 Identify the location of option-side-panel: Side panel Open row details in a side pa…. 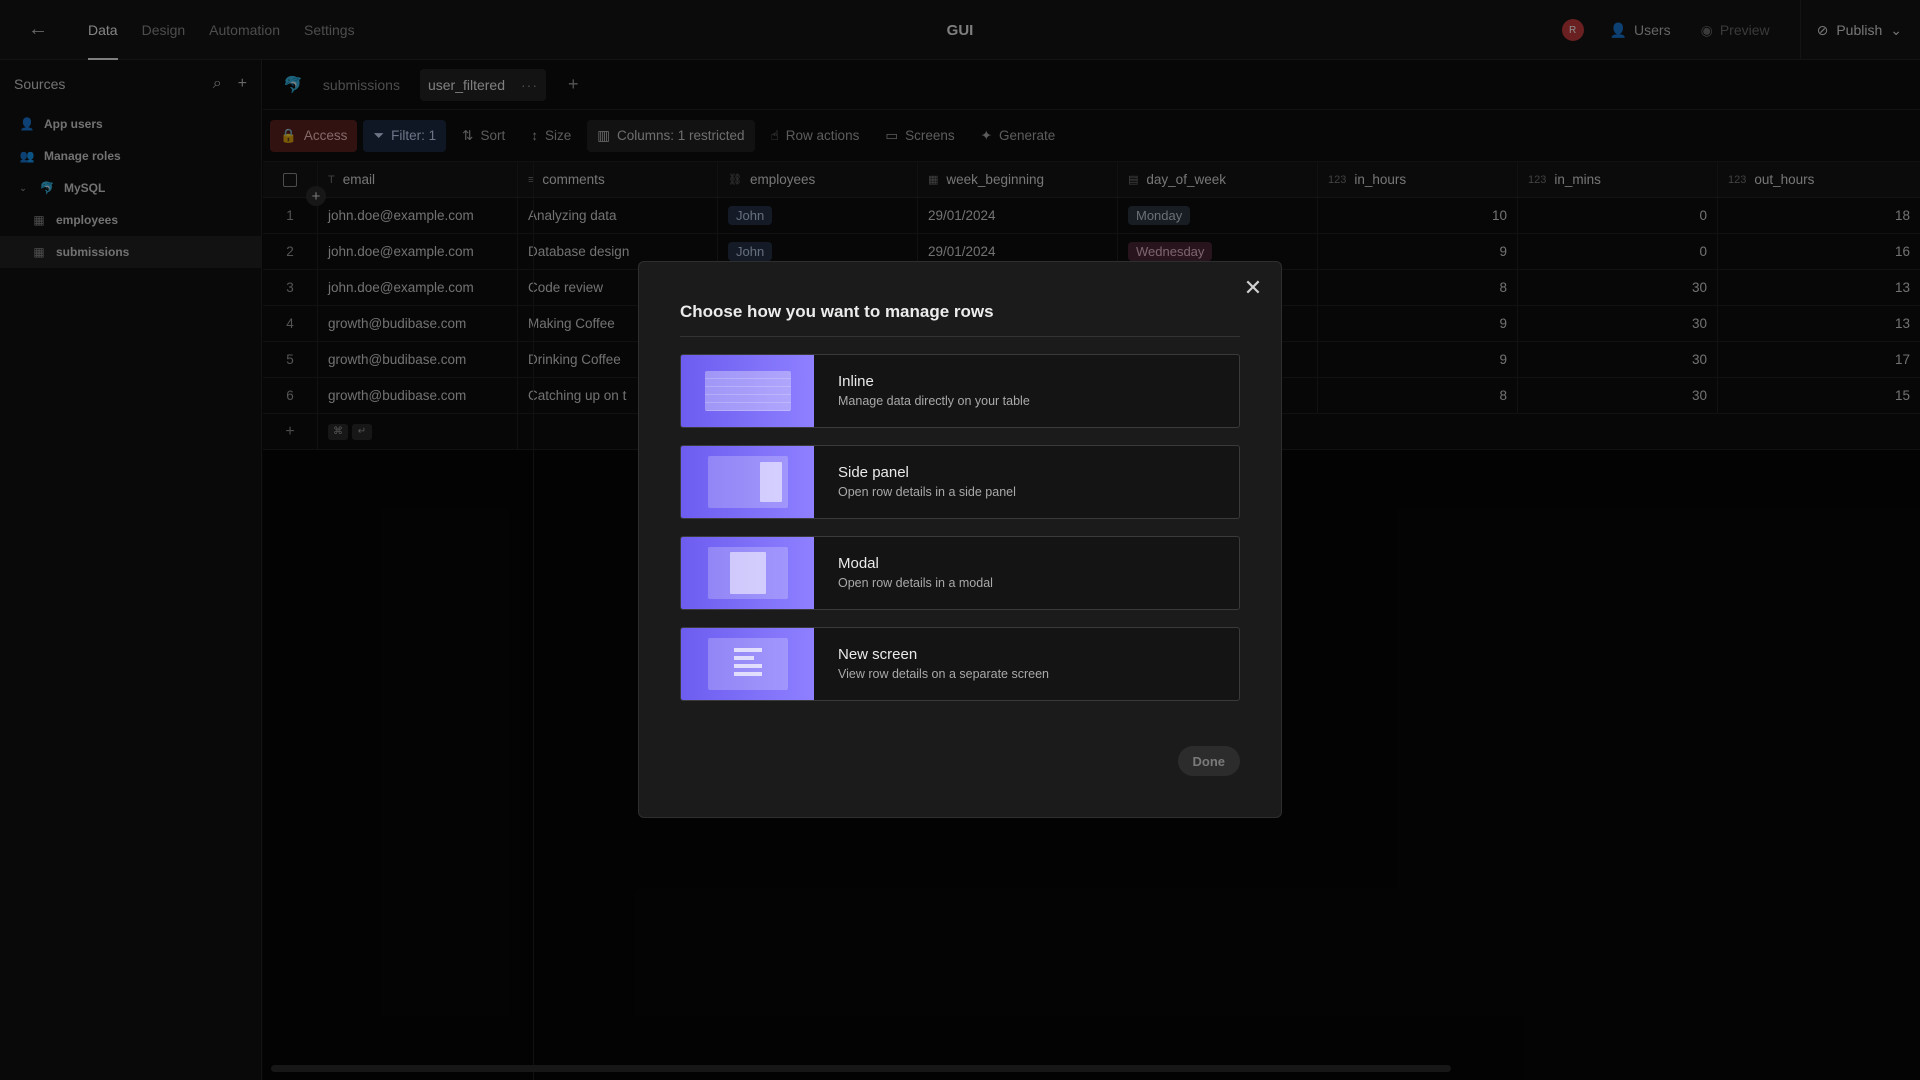
(960, 482).